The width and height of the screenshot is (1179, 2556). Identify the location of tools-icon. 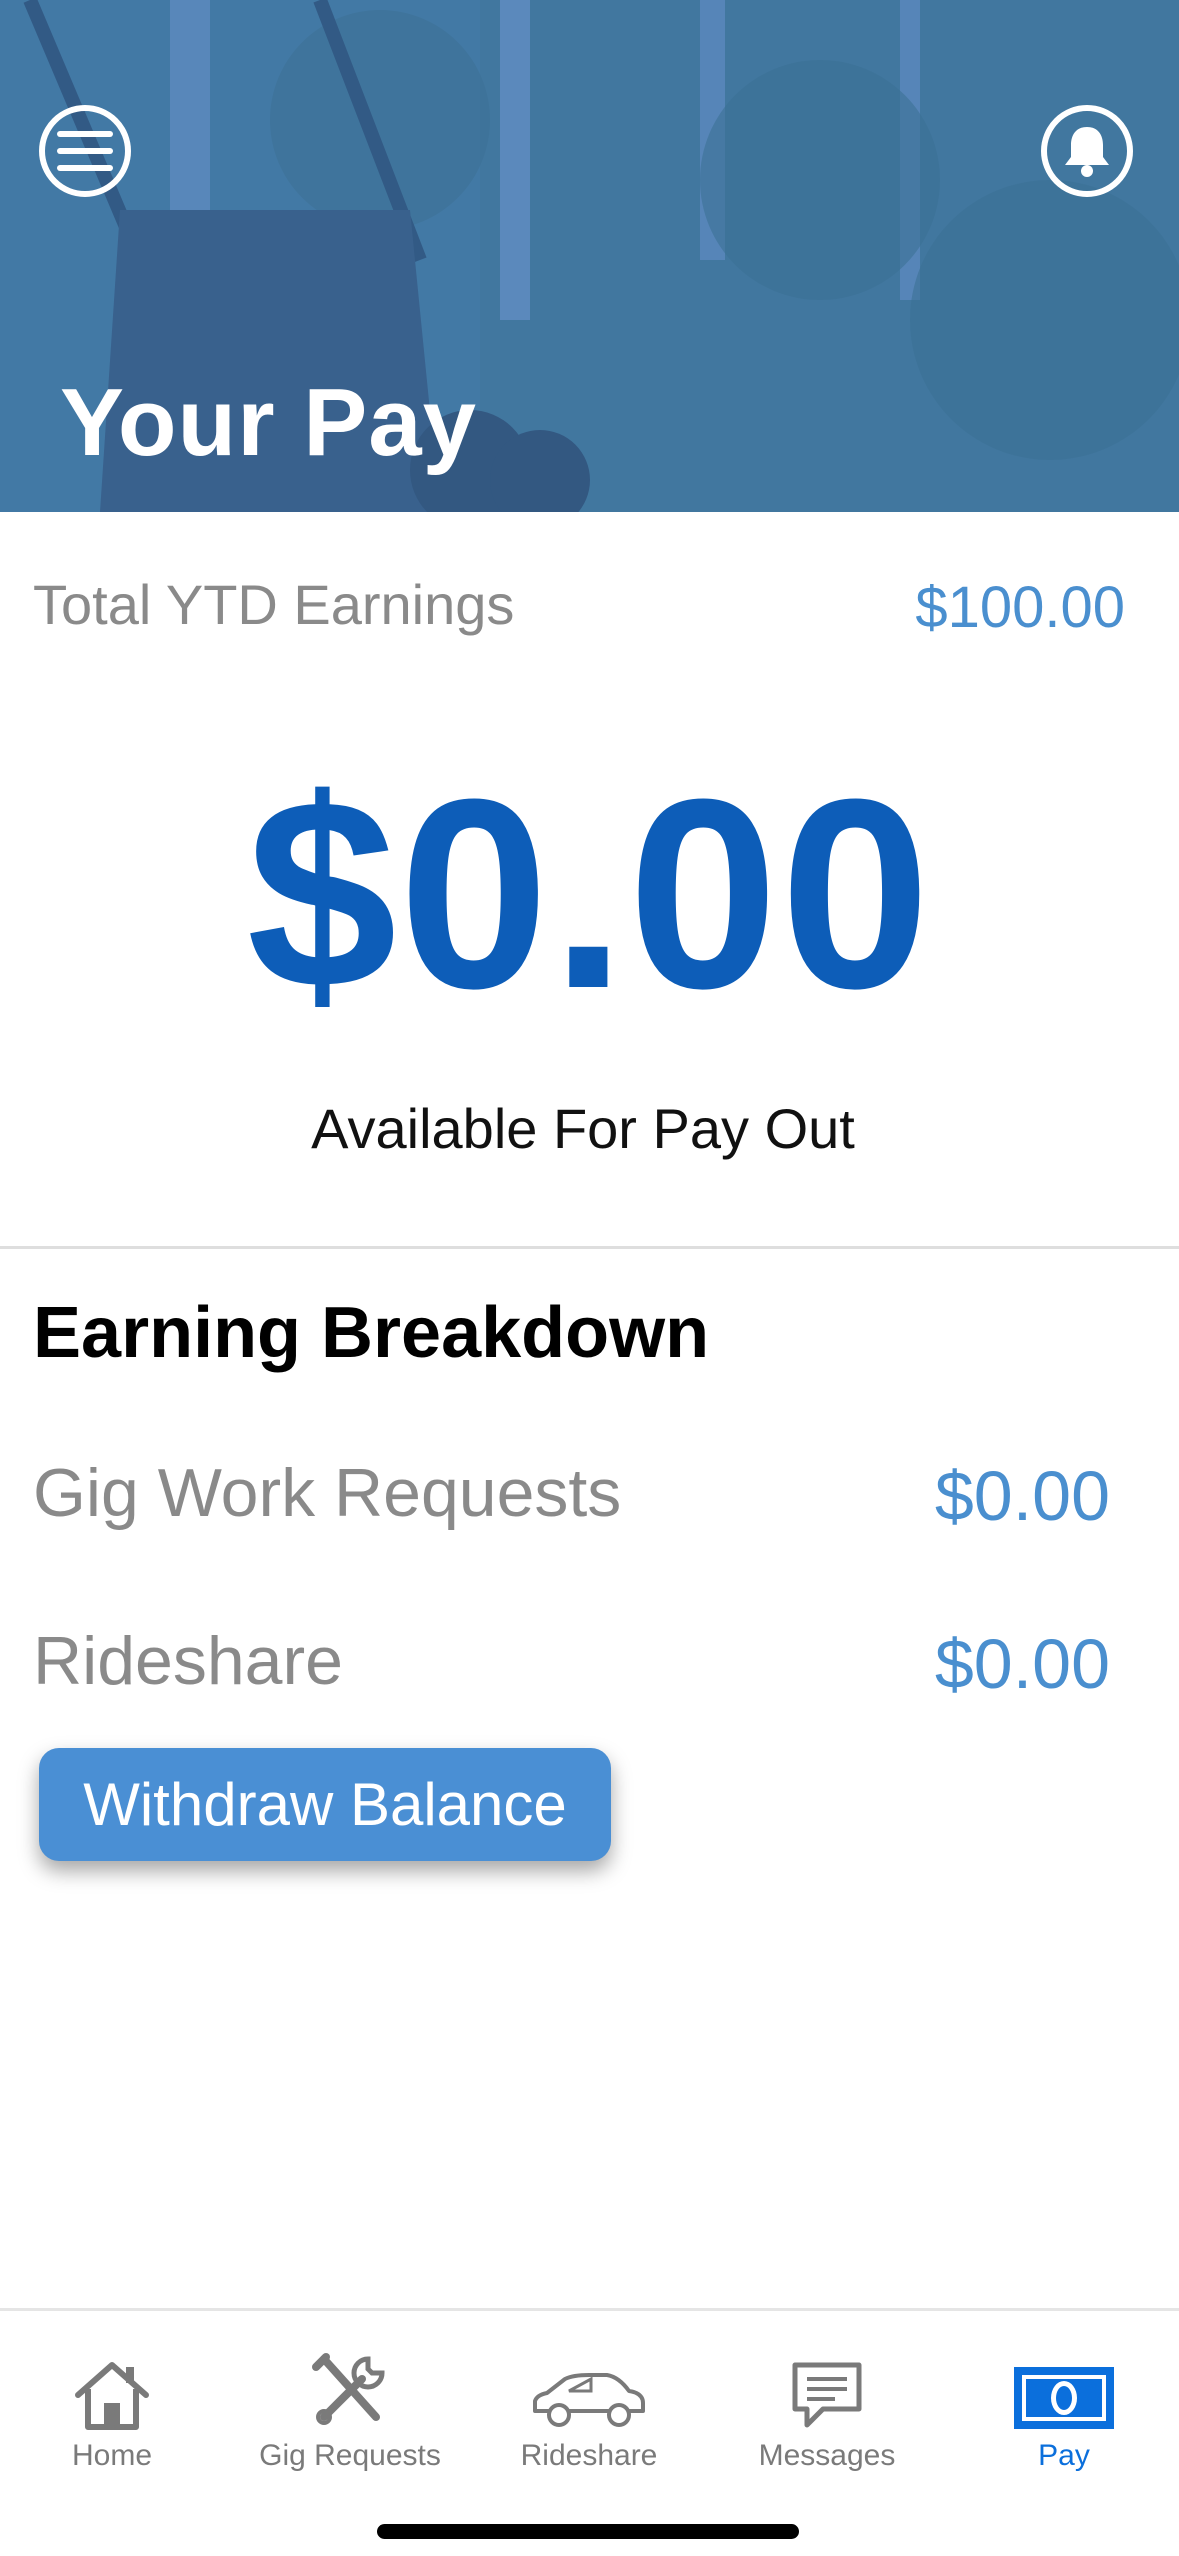
(348, 2389).